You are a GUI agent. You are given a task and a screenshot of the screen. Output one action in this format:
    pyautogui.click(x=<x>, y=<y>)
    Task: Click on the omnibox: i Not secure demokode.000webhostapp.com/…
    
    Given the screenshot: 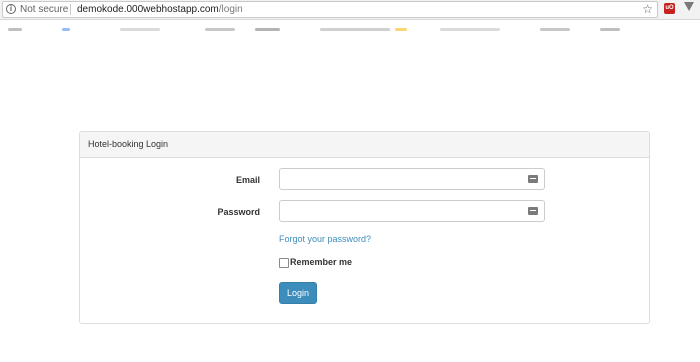 What is the action you would take?
    pyautogui.click(x=330, y=9)
    